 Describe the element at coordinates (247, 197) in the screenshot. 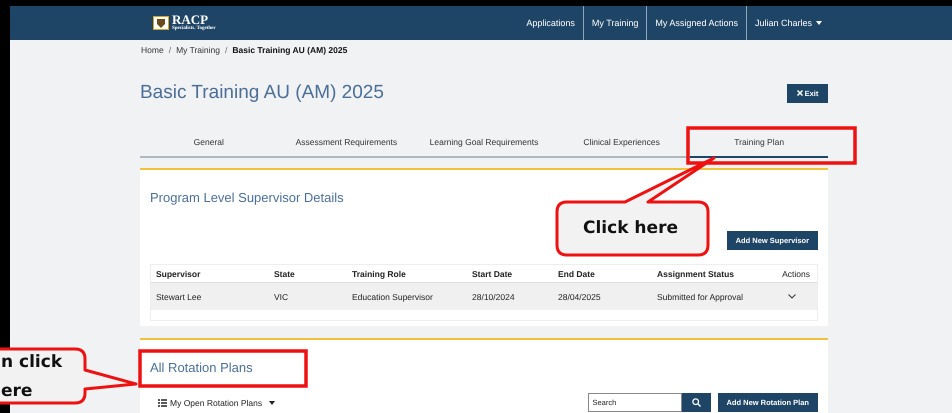

I see `section-heading: Program Level Supervisor Details` at that location.